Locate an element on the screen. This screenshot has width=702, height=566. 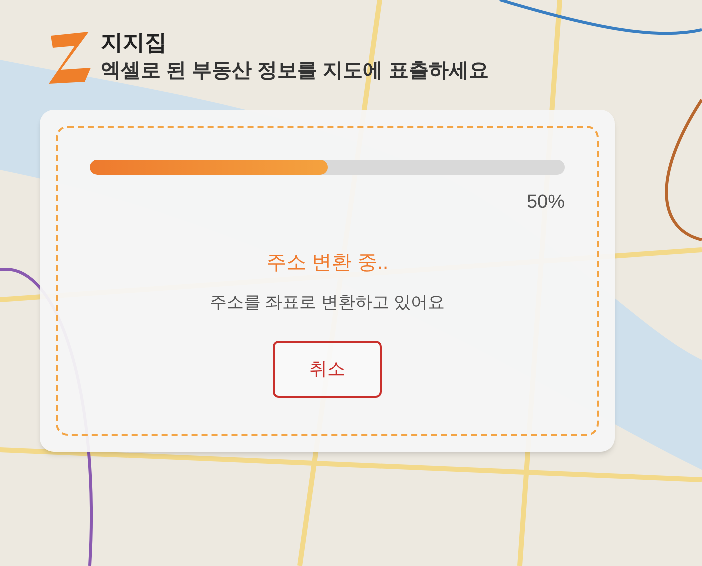
status-title: 주소 변환 중.. is located at coordinates (327, 263).